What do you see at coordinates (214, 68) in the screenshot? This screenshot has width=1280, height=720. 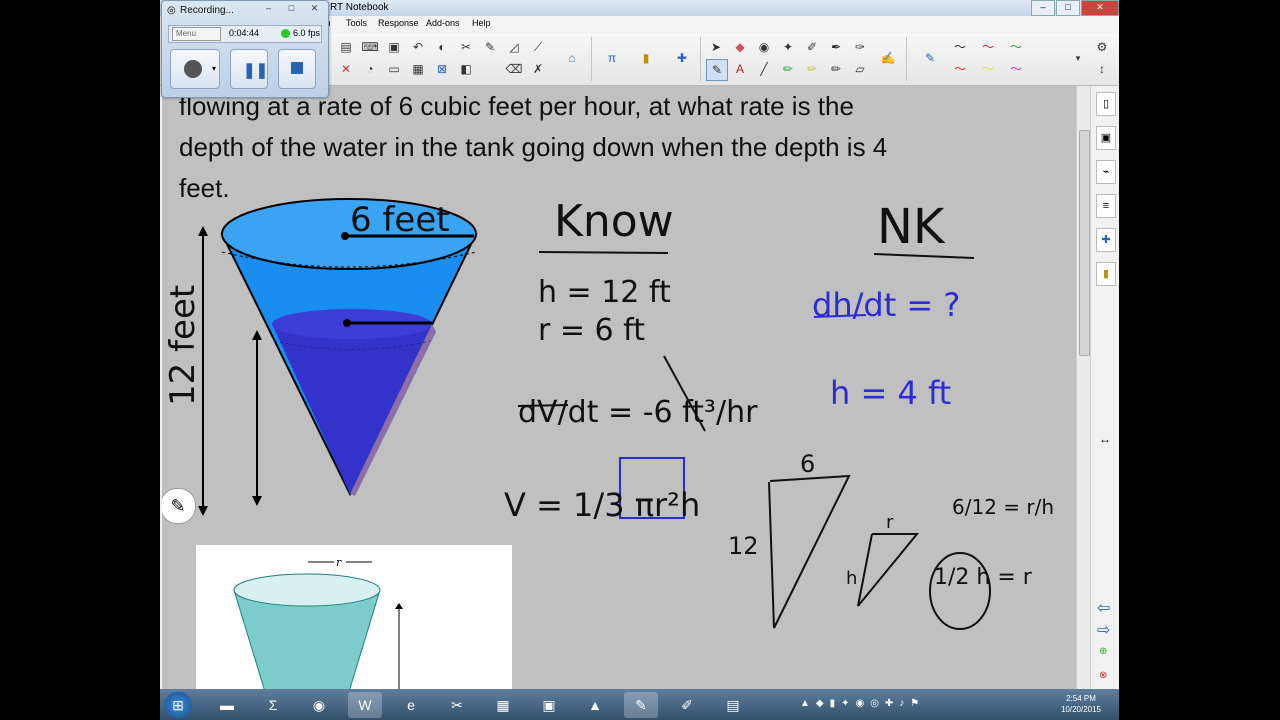 I see `record-dropdown-icon: ▾` at bounding box center [214, 68].